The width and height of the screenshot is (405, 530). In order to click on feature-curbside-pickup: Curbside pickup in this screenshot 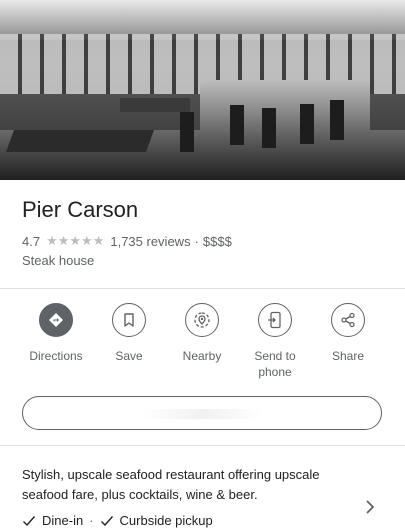, I will do `click(156, 520)`.